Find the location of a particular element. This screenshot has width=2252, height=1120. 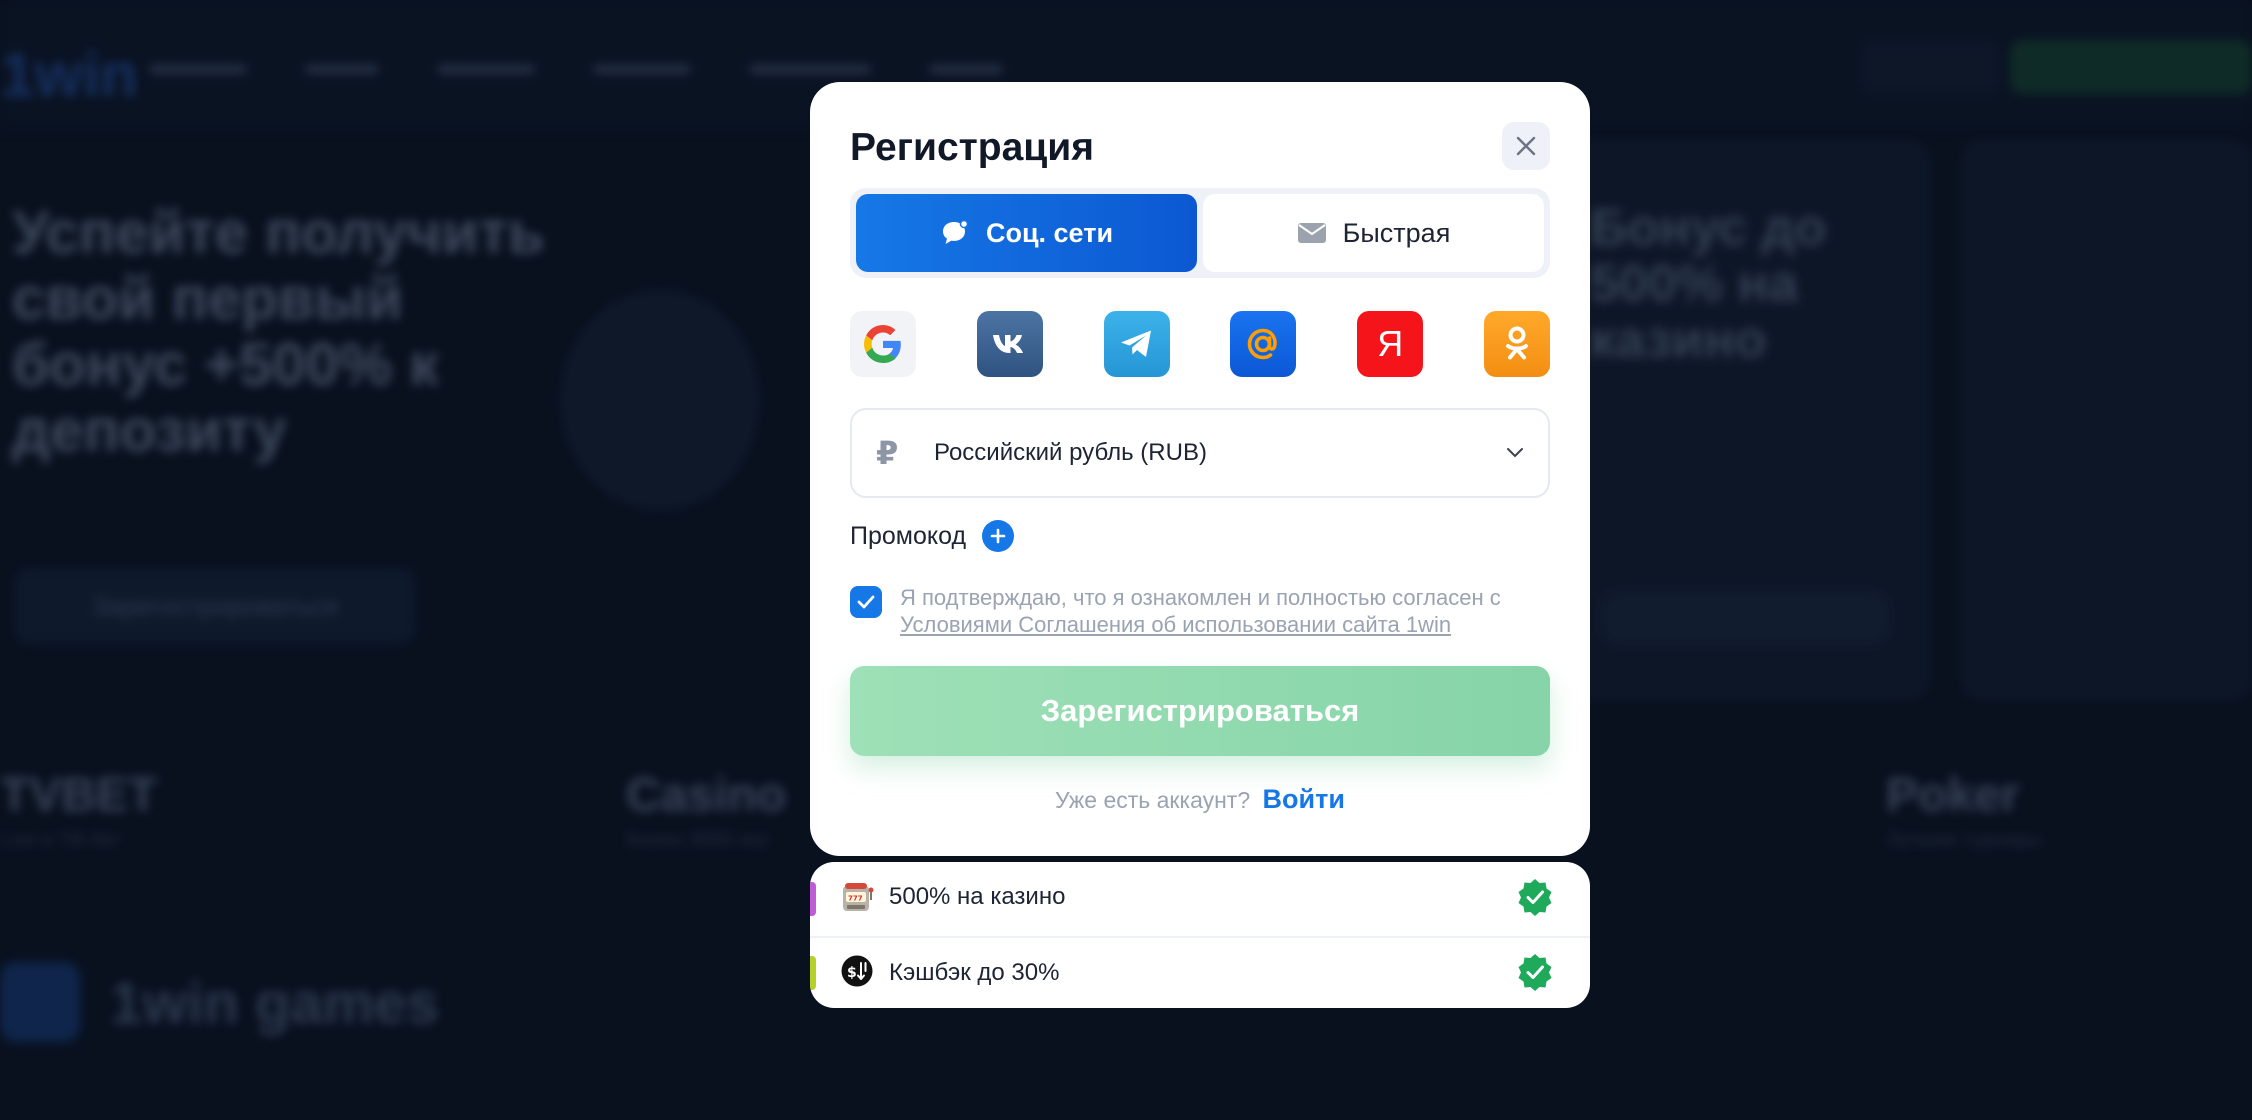

yandex-icon: Я is located at coordinates (1390, 343).